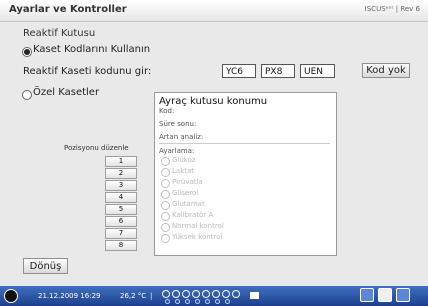 The image size is (428, 306). What do you see at coordinates (27, 52) in the screenshot?
I see `radio-use-cassette-codes` at bounding box center [27, 52].